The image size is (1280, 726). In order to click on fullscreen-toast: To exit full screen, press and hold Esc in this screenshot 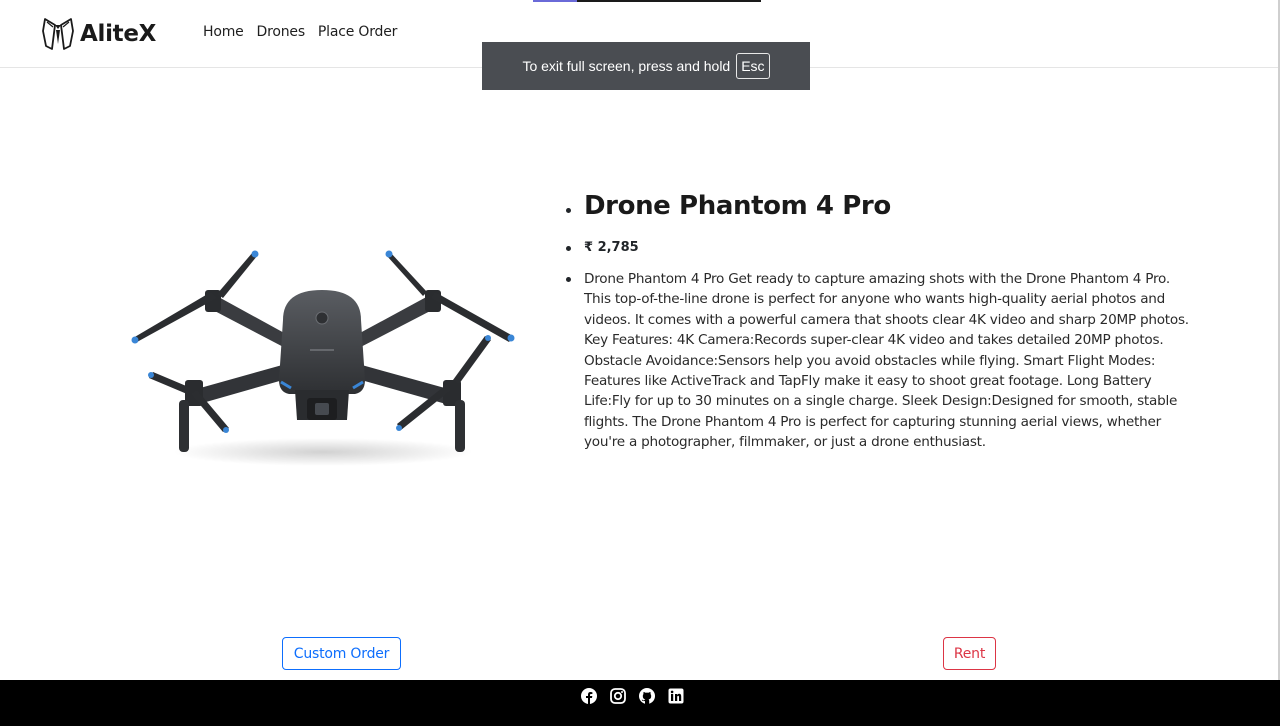, I will do `click(646, 66)`.